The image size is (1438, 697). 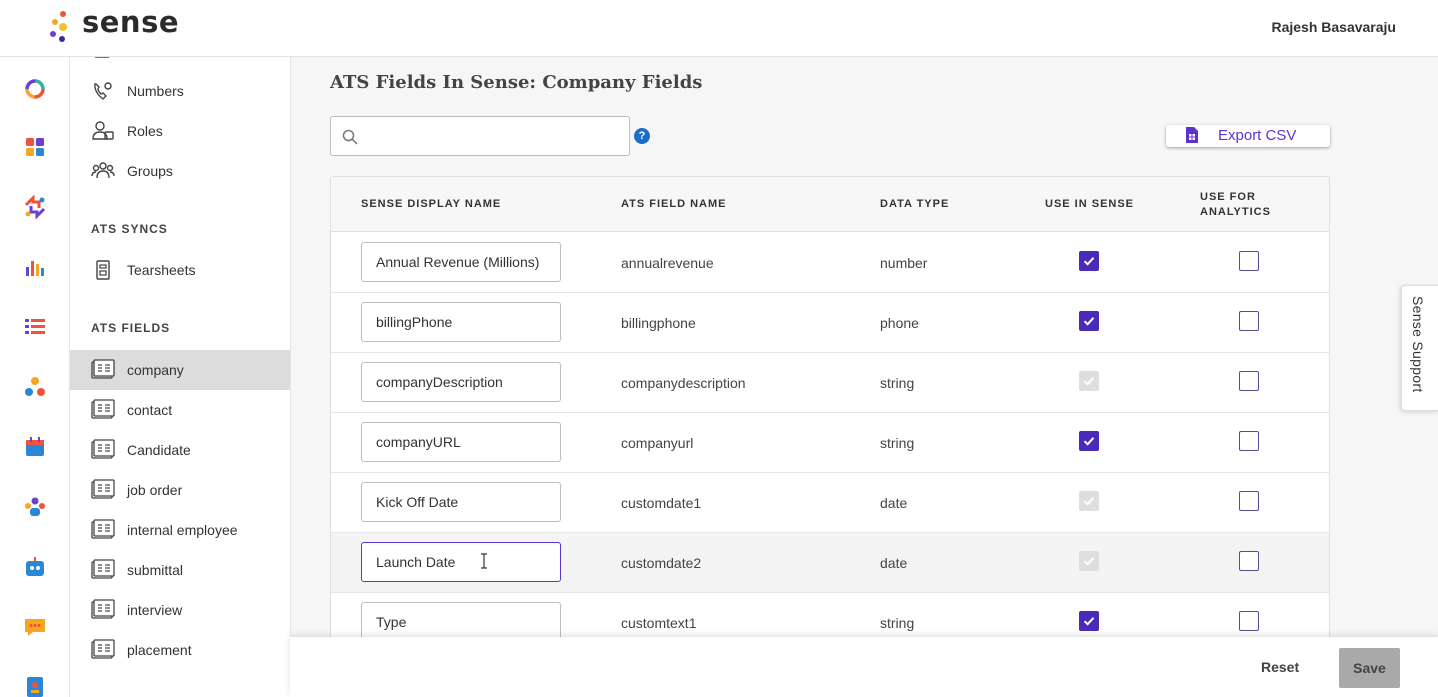 I want to click on nav-item-tearsheets: Tearsheets, so click(x=180, y=270).